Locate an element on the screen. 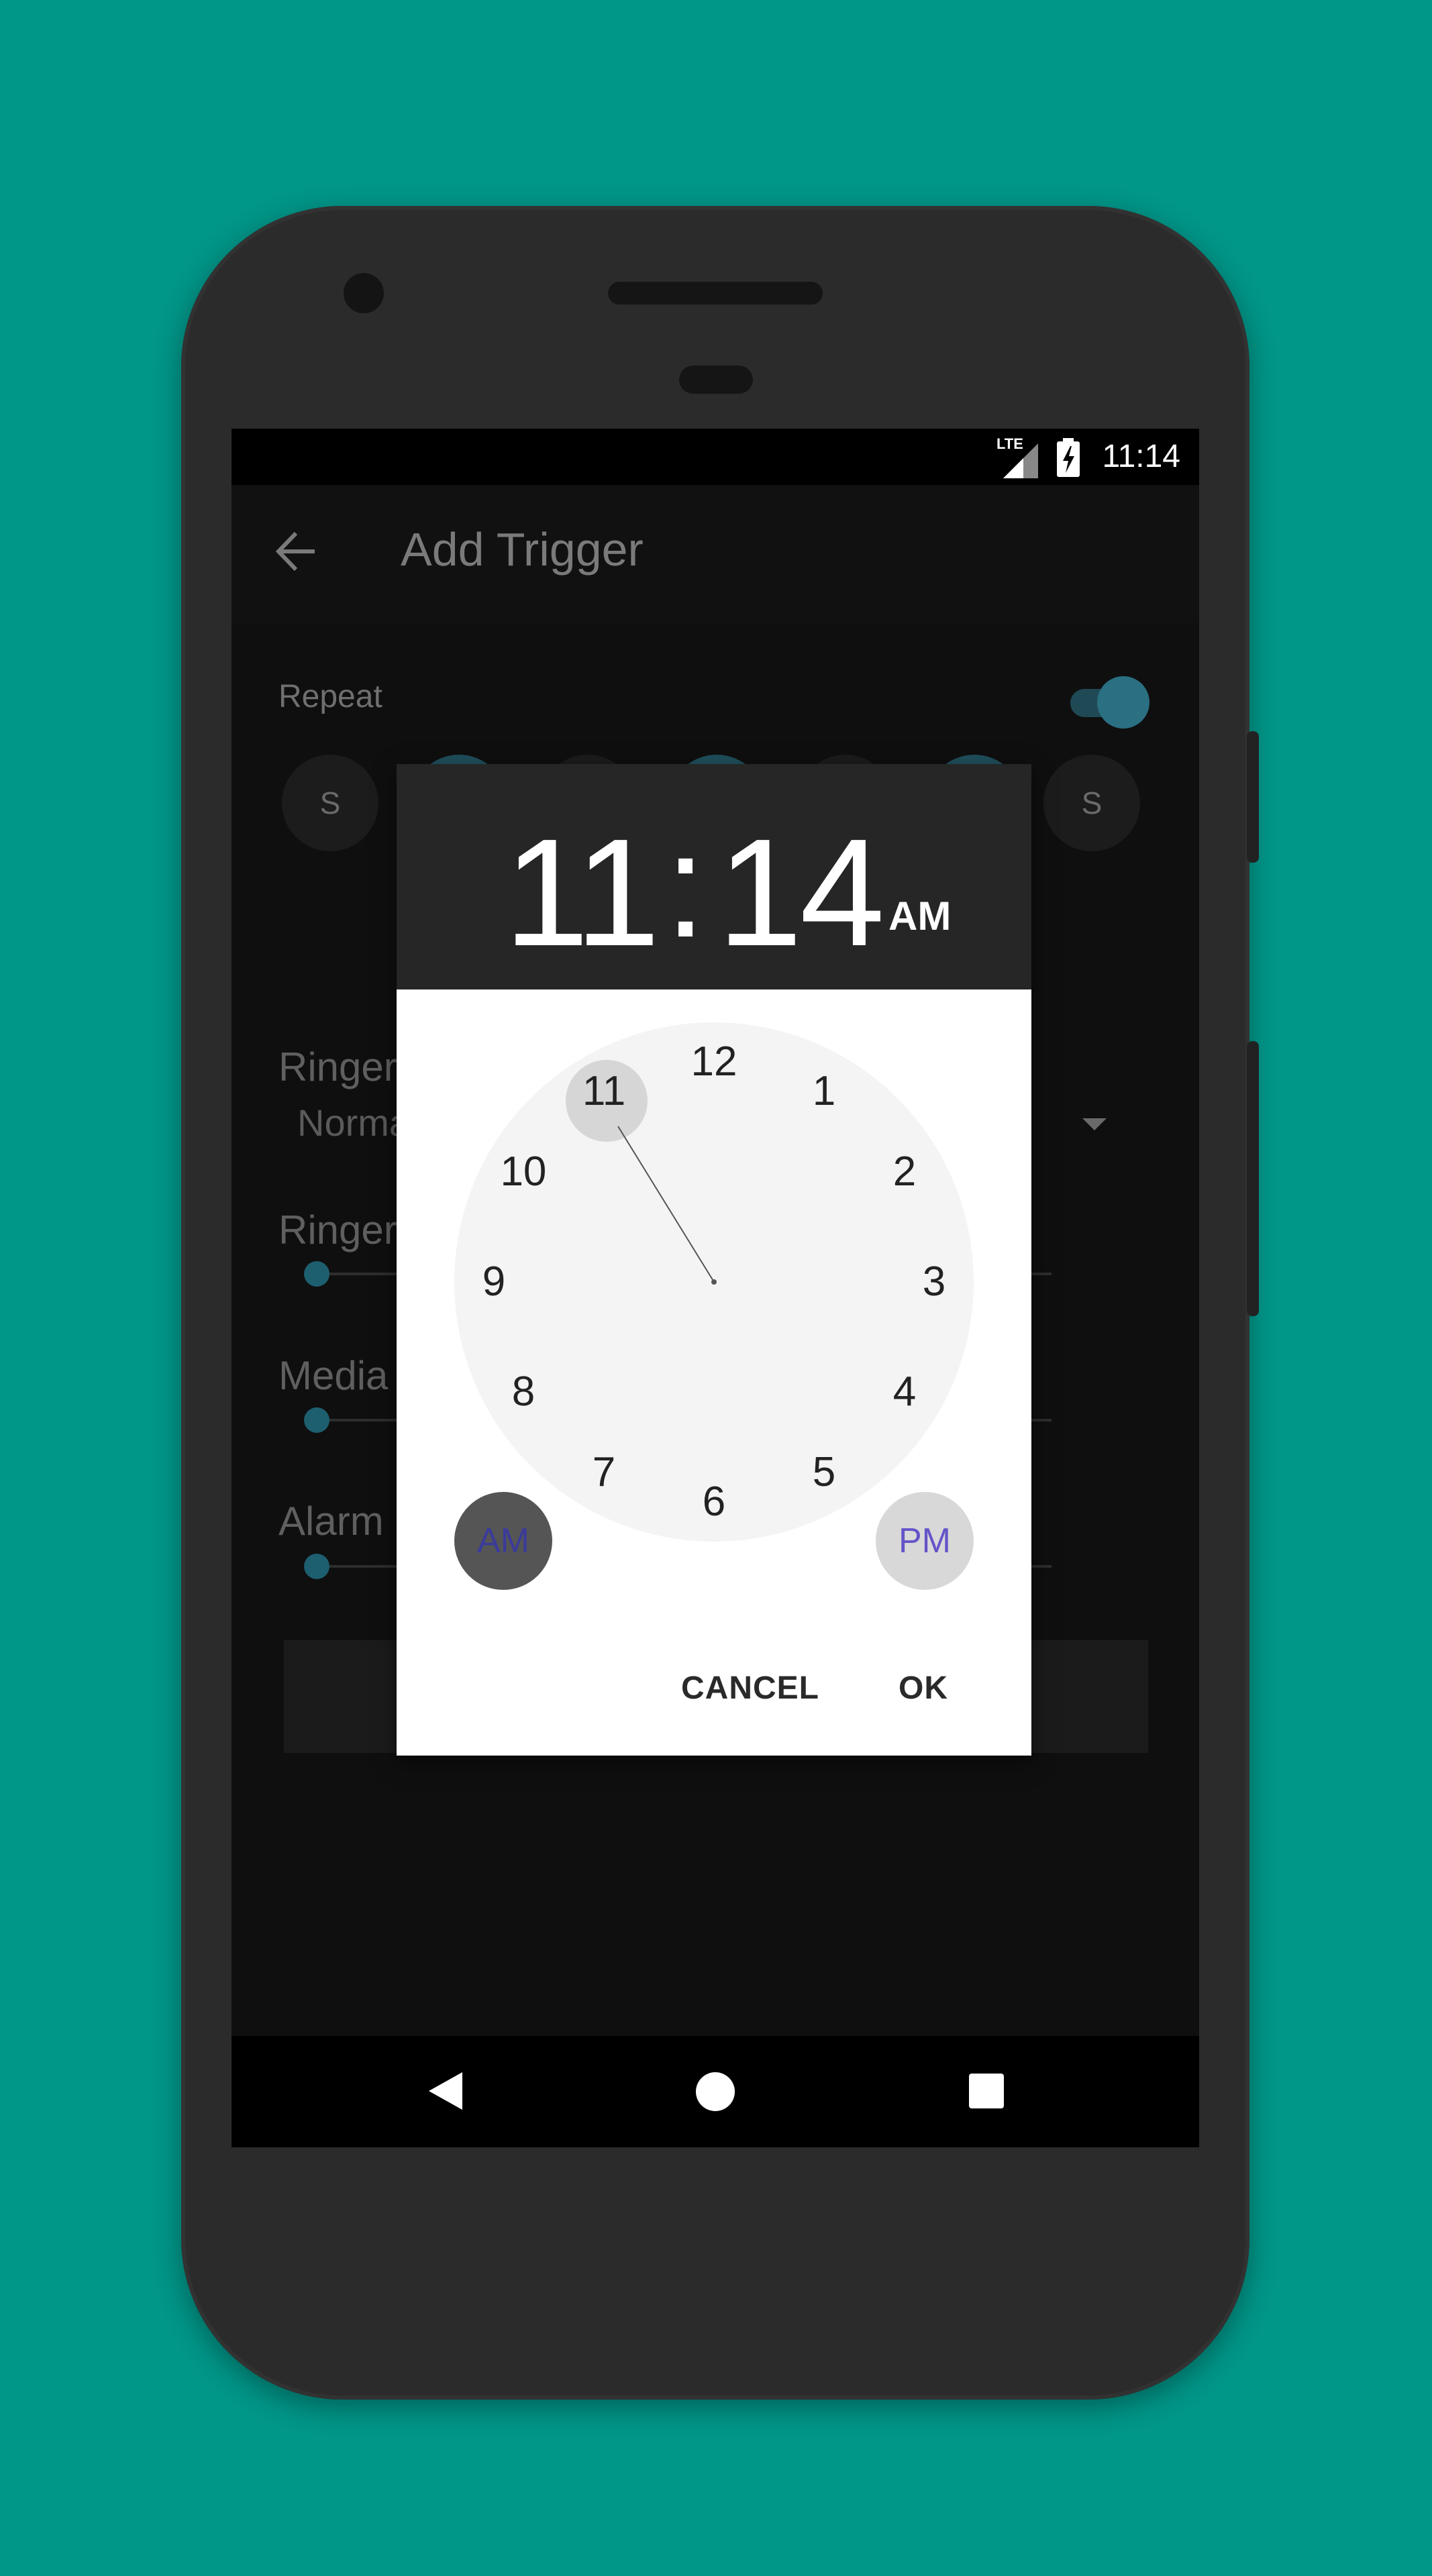 The width and height of the screenshot is (1432, 2576). time-picker-header: 11 : 14 AM is located at coordinates (714, 876).